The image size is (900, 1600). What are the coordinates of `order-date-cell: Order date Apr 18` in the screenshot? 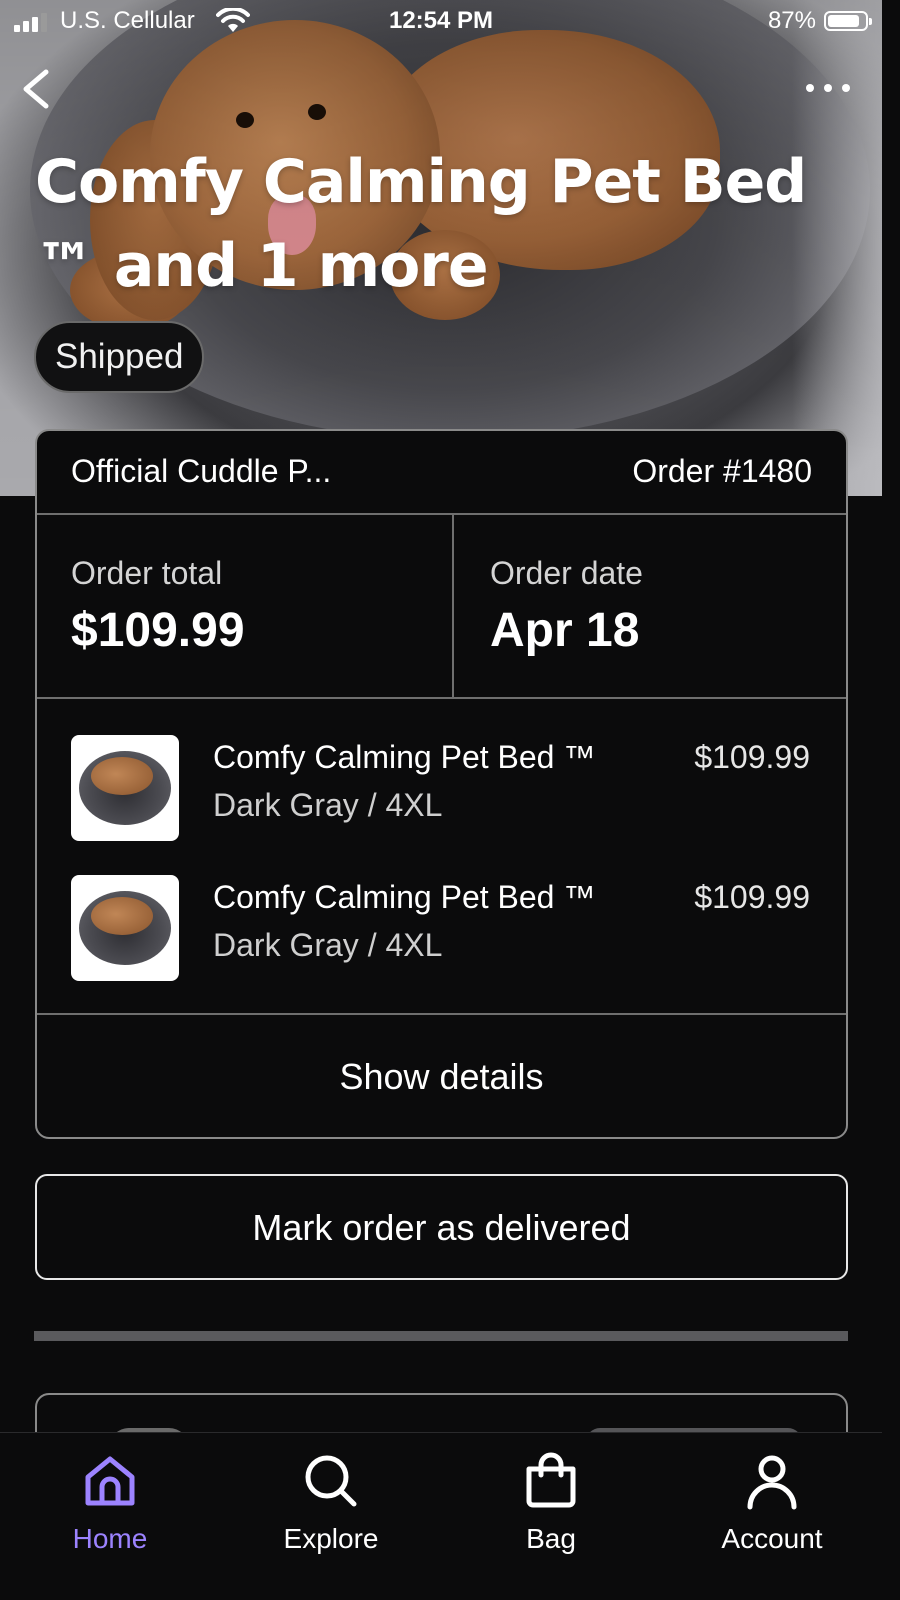 It's located at (651, 606).